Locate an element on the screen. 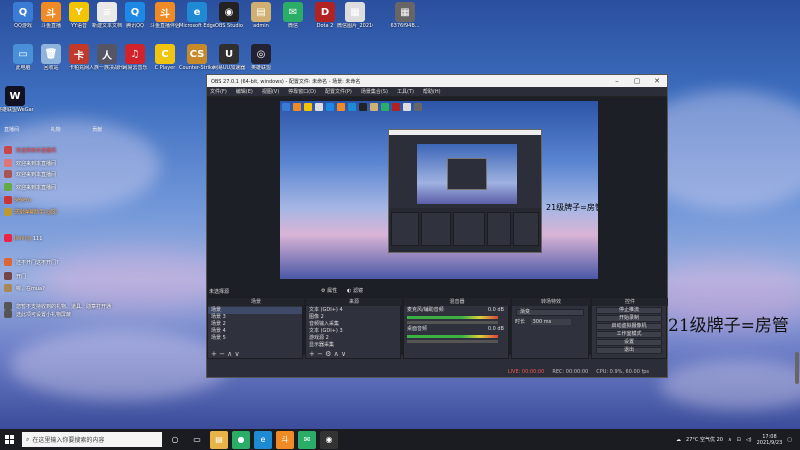 The width and height of the screenshot is (800, 450). app-icon: ≡ is located at coordinates (107, 12).